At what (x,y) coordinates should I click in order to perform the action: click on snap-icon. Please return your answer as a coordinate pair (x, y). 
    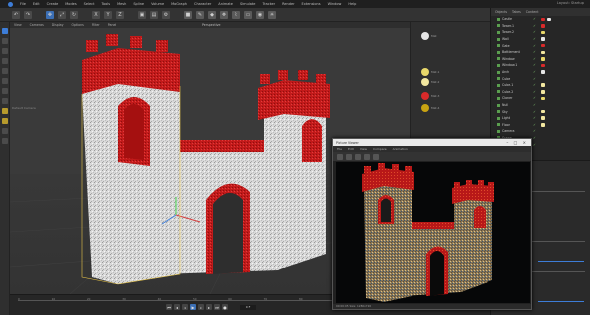
    Looking at the image, I should click on (4, 101).